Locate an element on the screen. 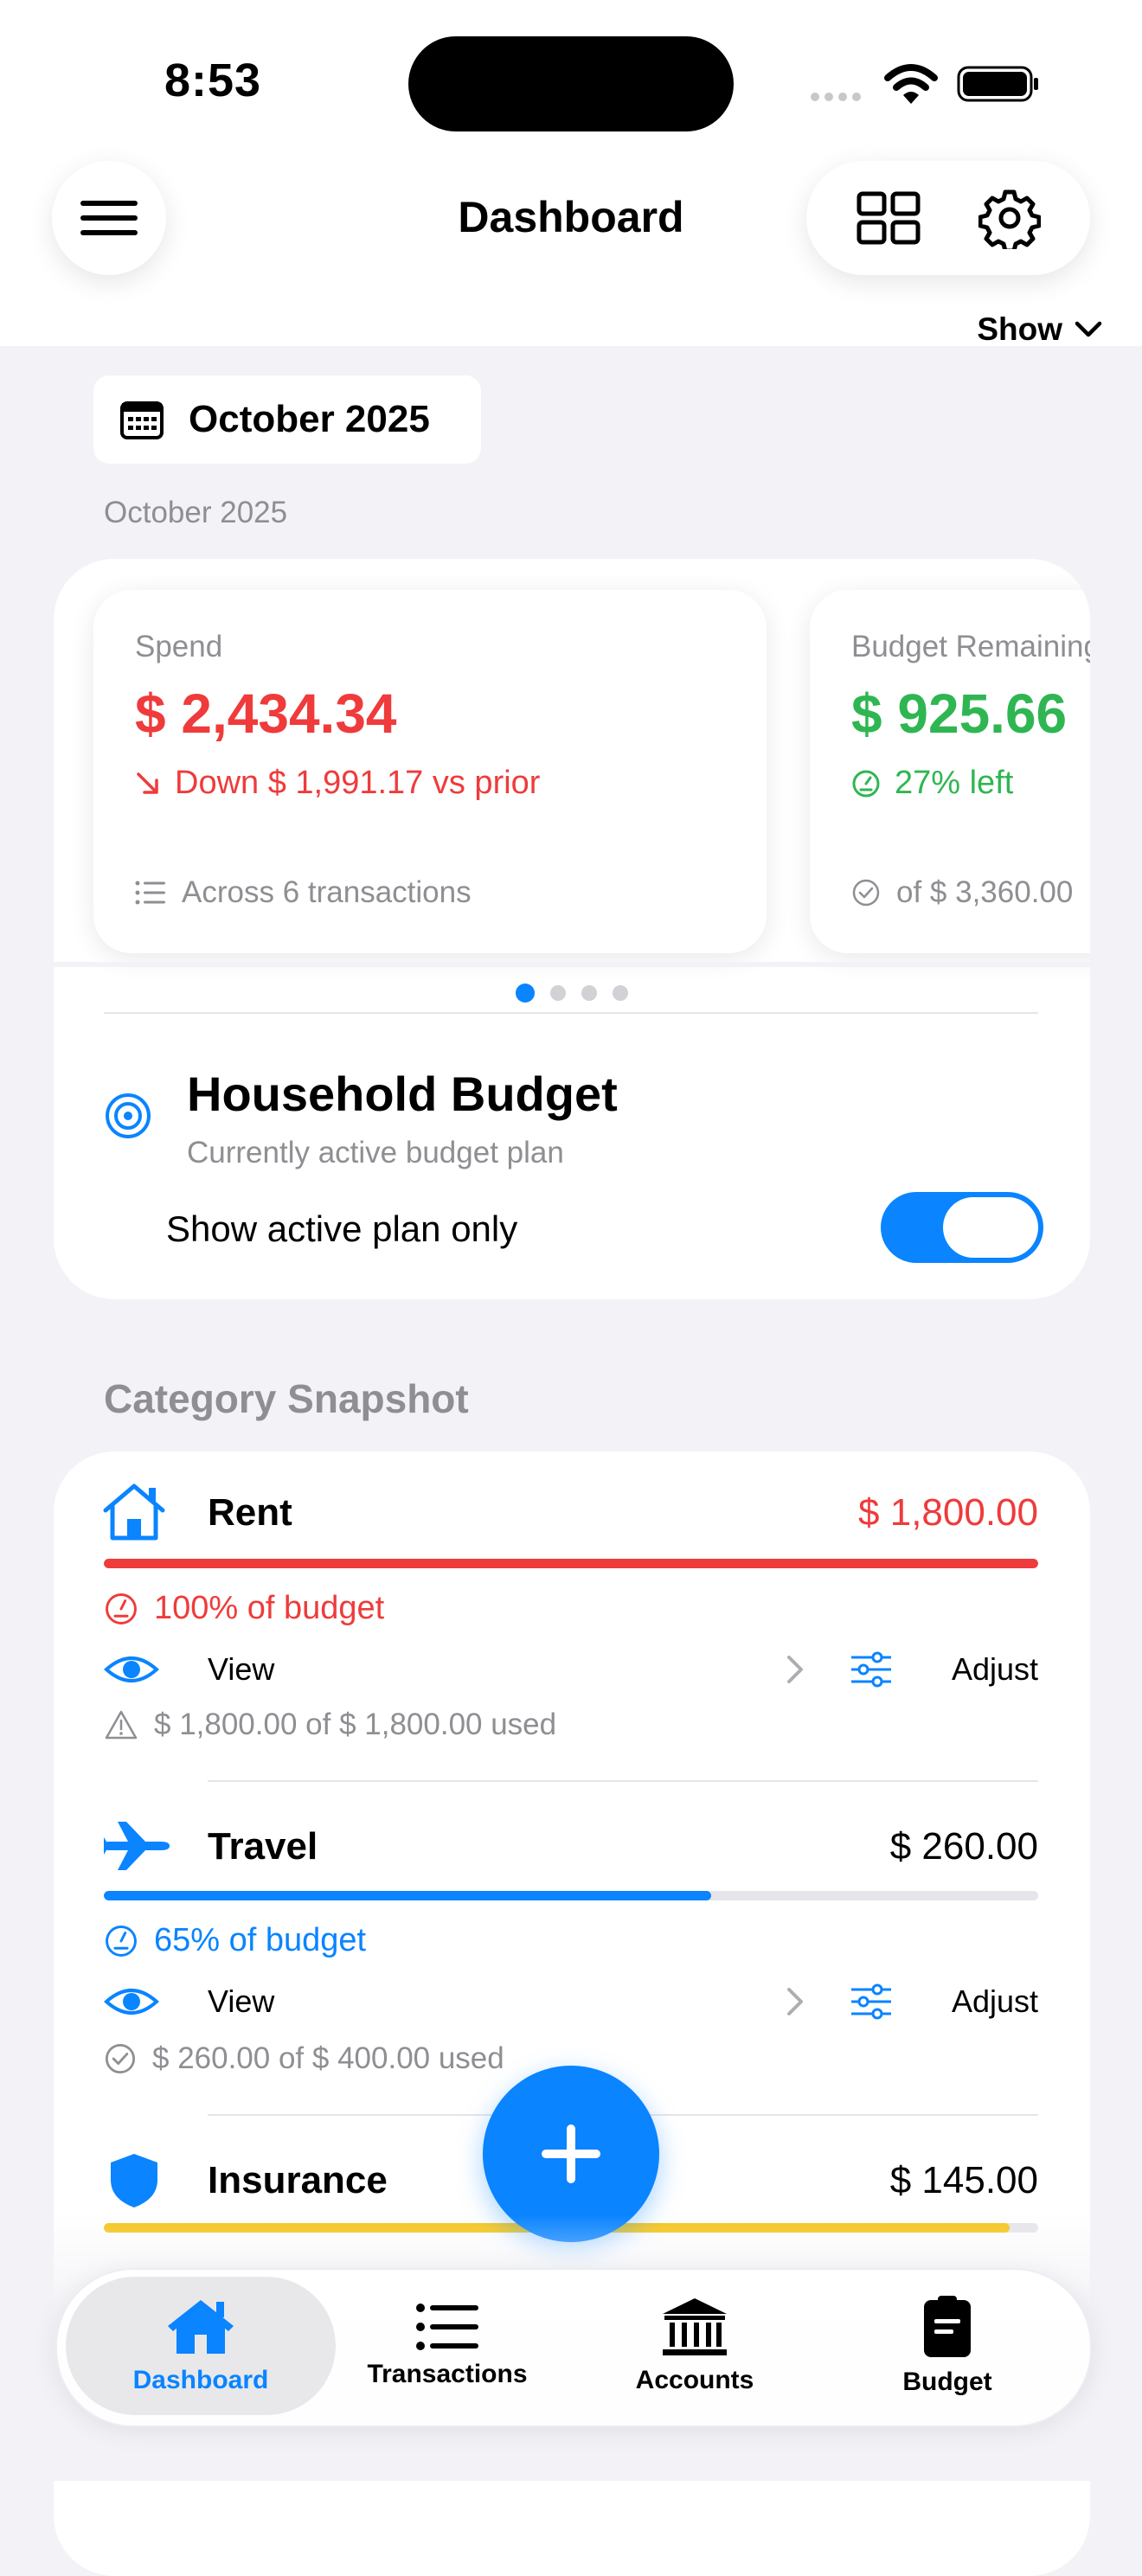 The image size is (1142, 2576). category-percent: 100% of budget is located at coordinates (244, 1608).